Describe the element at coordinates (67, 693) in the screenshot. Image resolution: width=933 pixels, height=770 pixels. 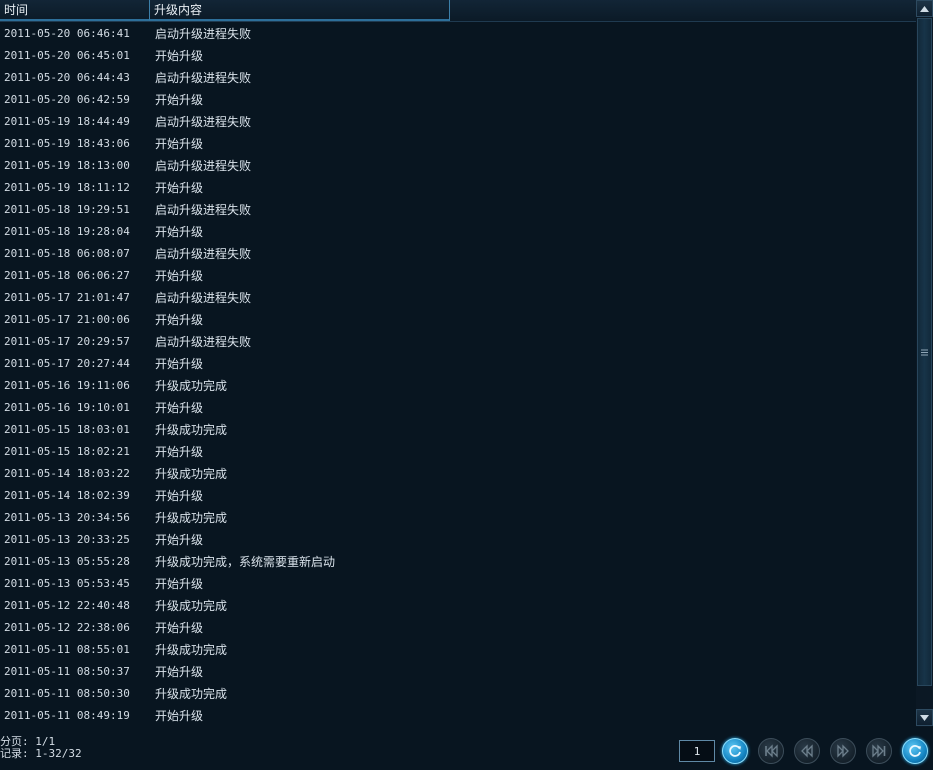
I see `row-time: 2011-05-11 08:50:30` at that location.